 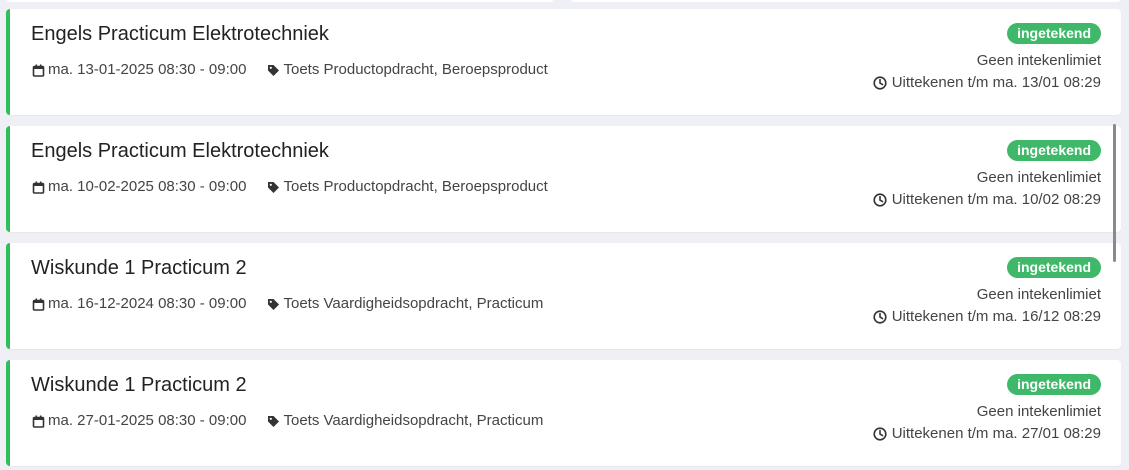 What do you see at coordinates (280, 1) in the screenshot?
I see `previous-card-left` at bounding box center [280, 1].